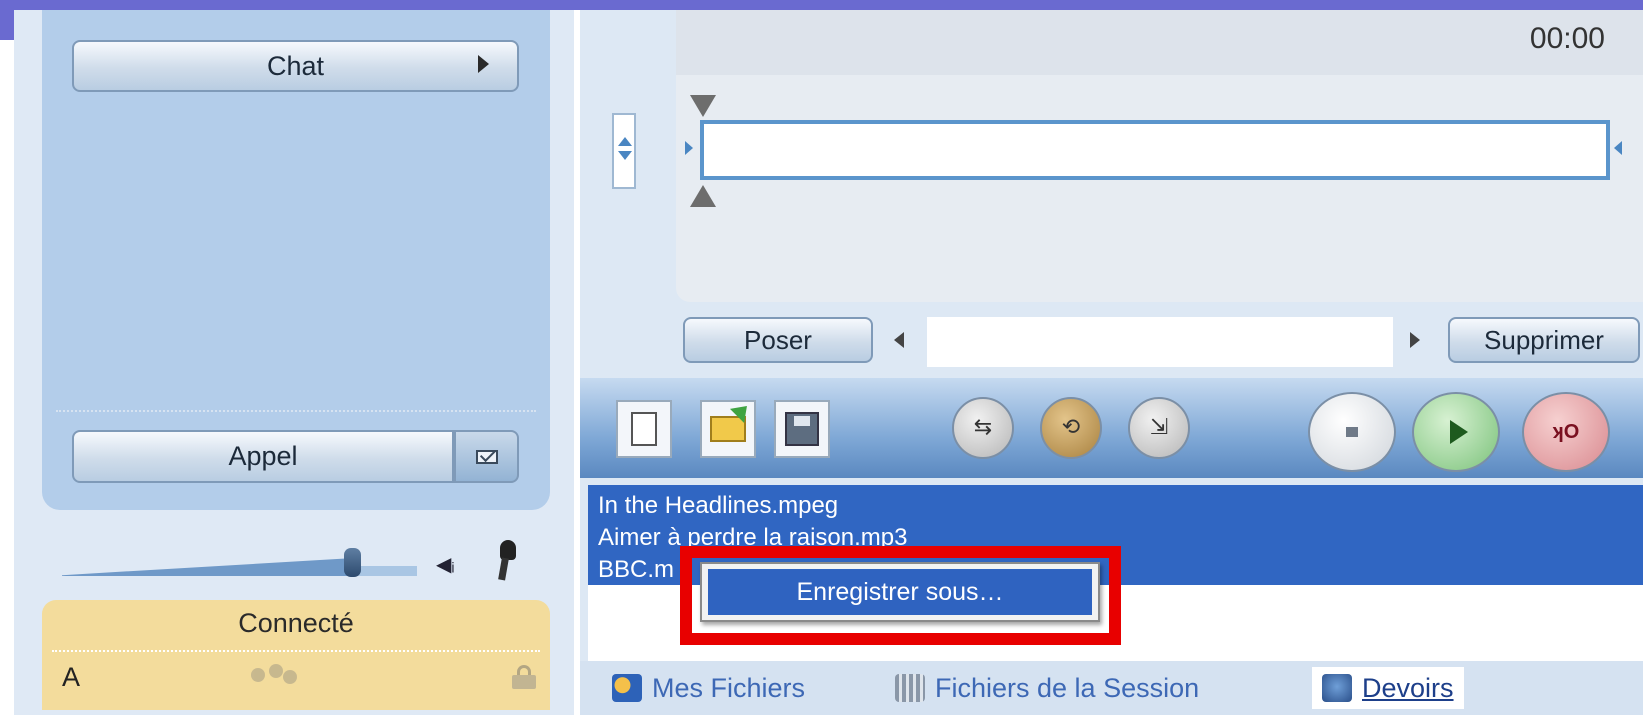 The height and width of the screenshot is (715, 1643). Describe the element at coordinates (7, 25) in the screenshot. I see `window-left-notch` at that location.